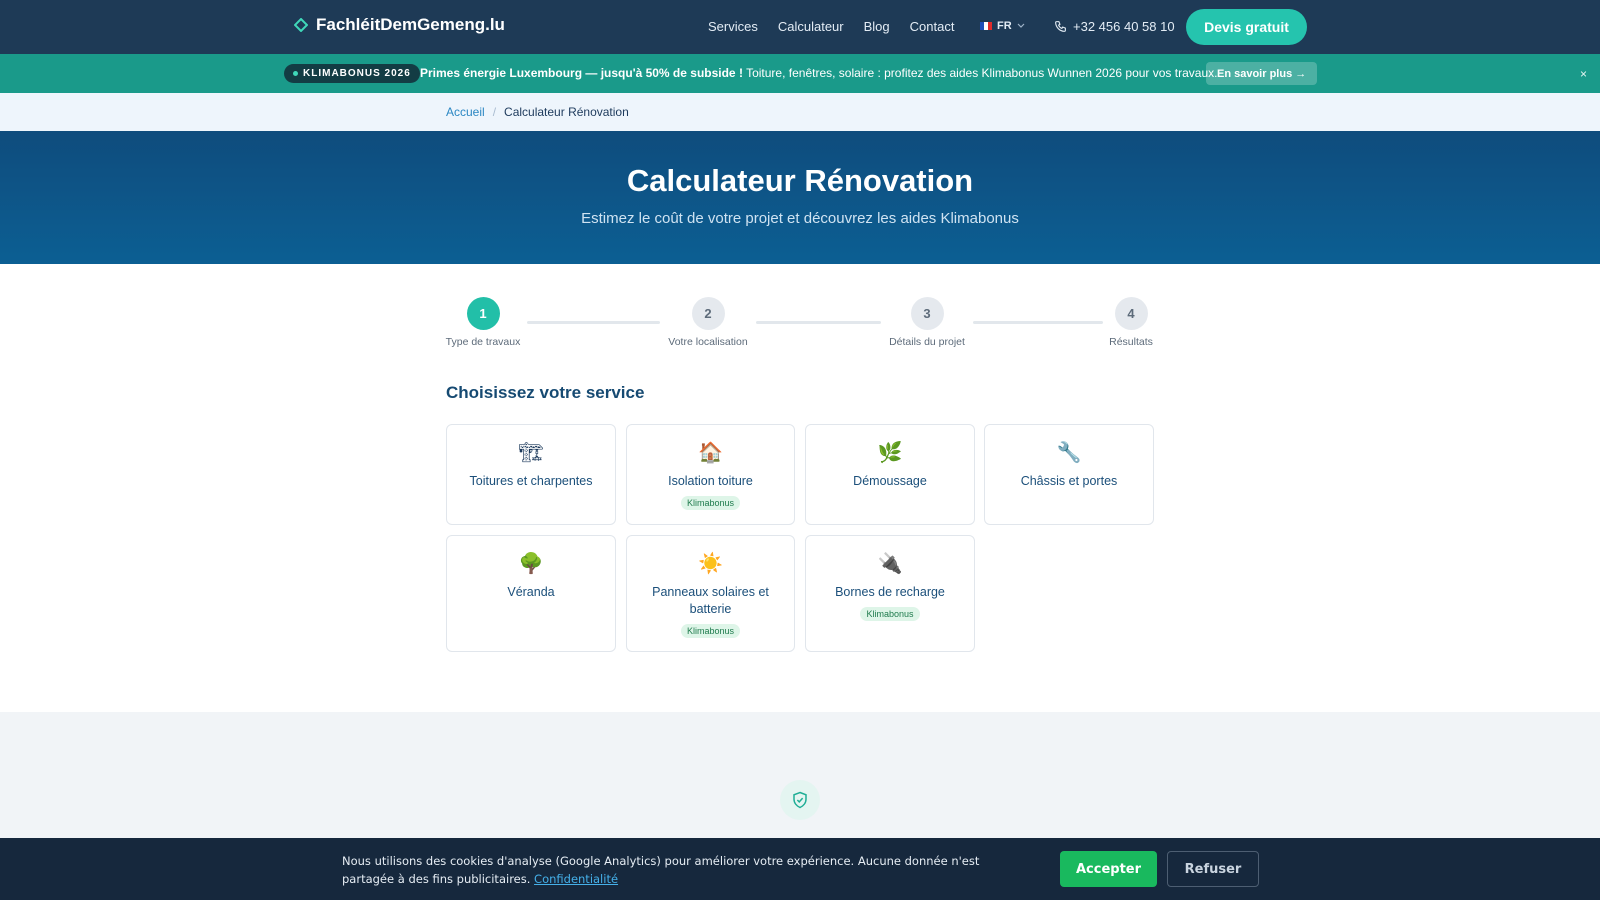 The height and width of the screenshot is (900, 1600). Describe the element at coordinates (800, 180) in the screenshot. I see `page-title: Calculateur Rénovation` at that location.